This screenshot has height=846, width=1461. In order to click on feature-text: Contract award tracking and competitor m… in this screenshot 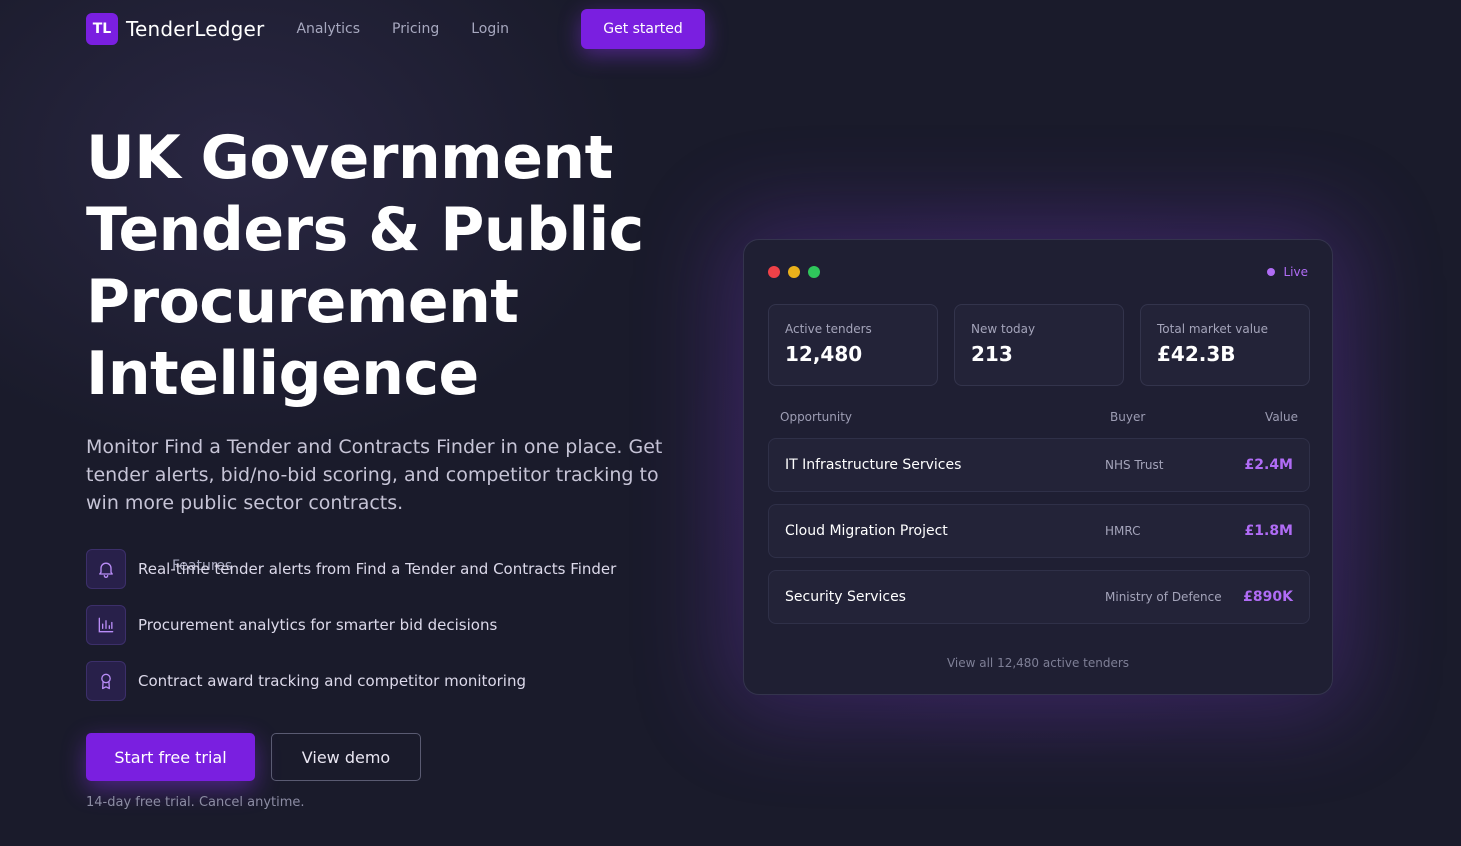, I will do `click(332, 681)`.